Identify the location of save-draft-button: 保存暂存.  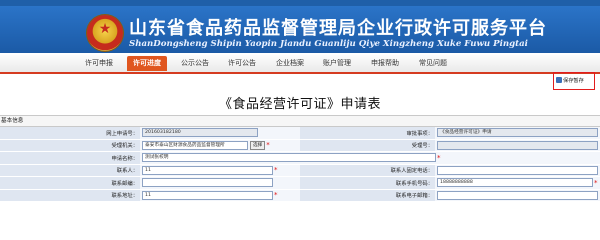
(570, 81).